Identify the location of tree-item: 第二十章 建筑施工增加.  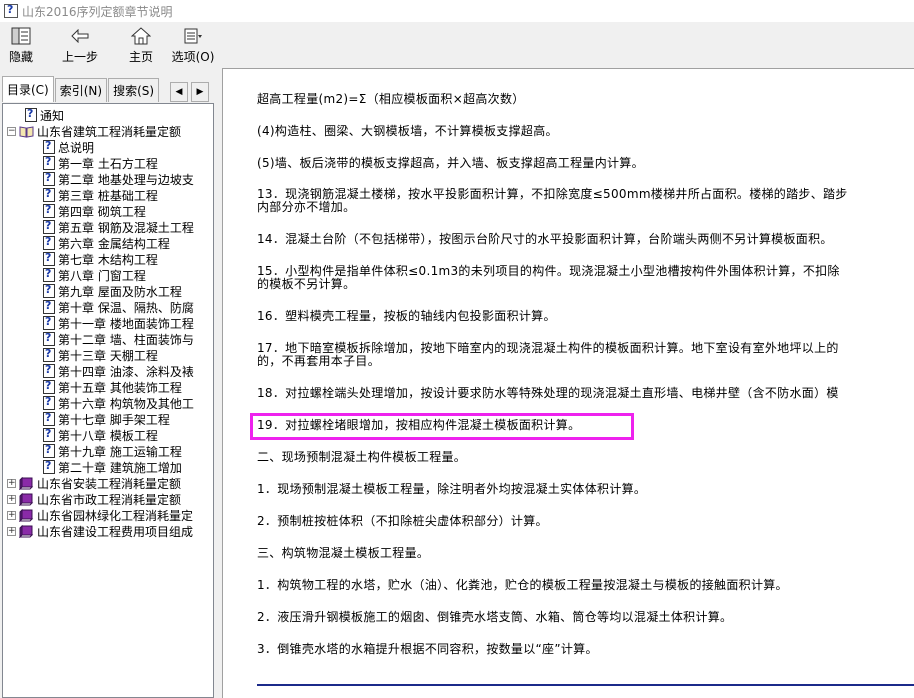
(112, 467).